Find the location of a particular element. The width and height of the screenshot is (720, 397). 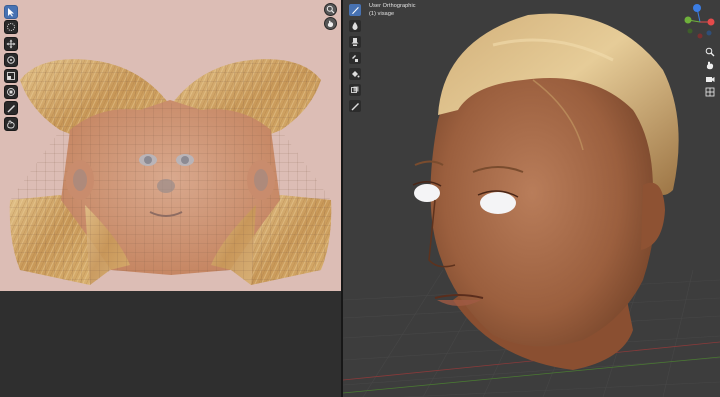

navigation-gizmo is located at coordinates (699, 21).